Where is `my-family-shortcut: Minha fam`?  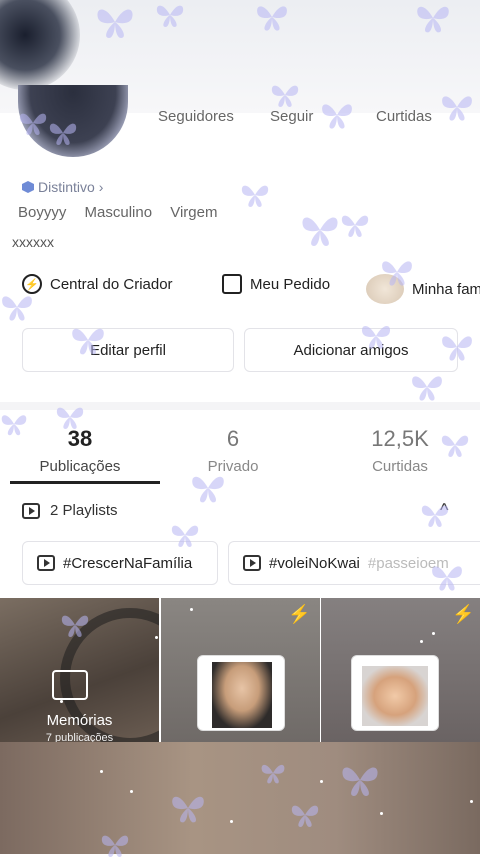 my-family-shortcut: Minha fam is located at coordinates (423, 289).